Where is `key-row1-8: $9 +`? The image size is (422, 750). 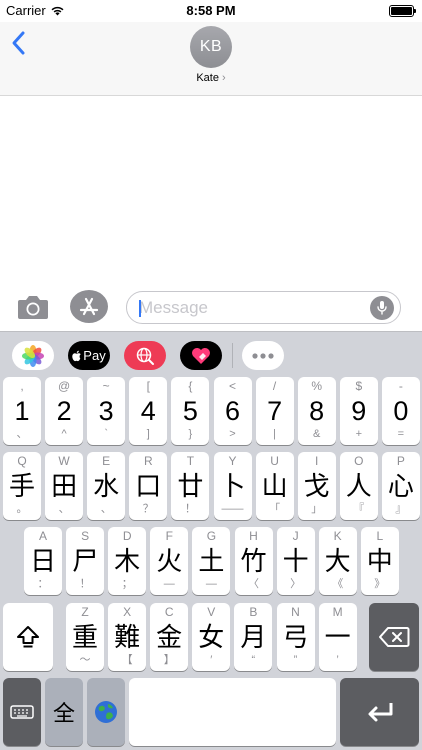
key-row1-8: $9 + is located at coordinates (358, 411).